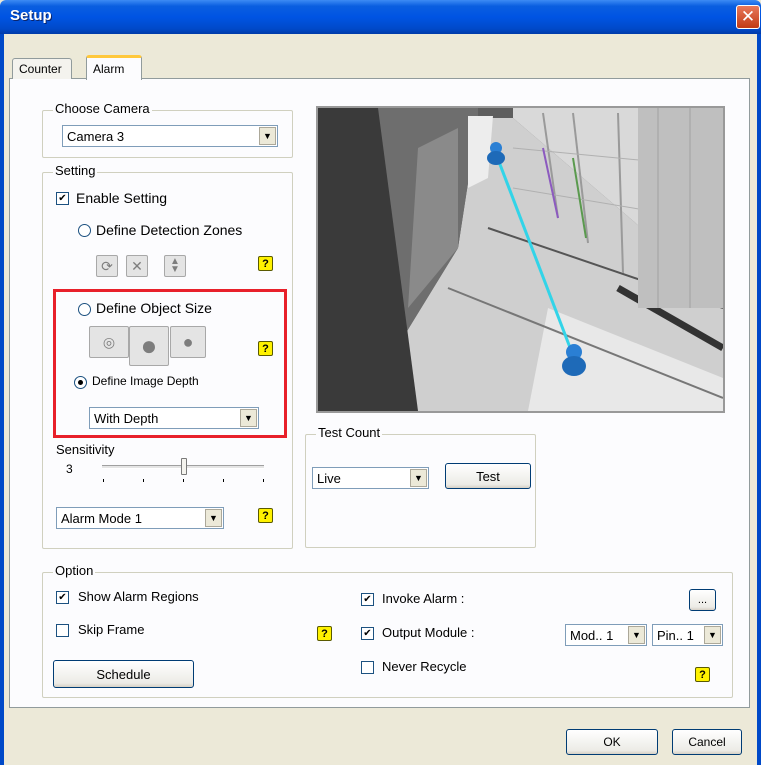 The height and width of the screenshot is (765, 761). What do you see at coordinates (62, 198) in the screenshot?
I see `enable-setting-checkbox` at bounding box center [62, 198].